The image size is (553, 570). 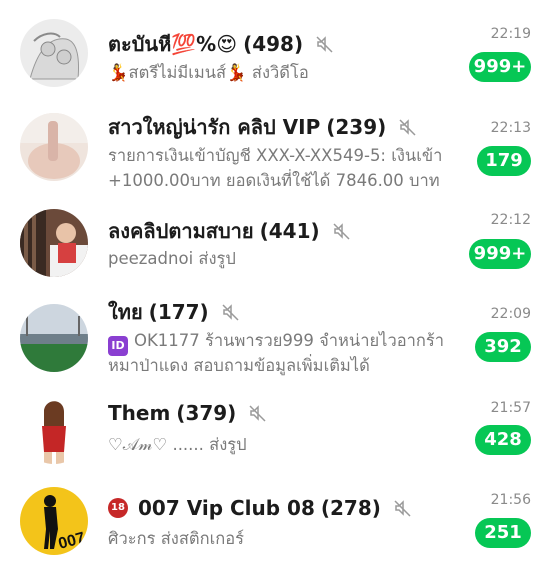 I want to click on member-count: (498), so click(x=273, y=44).